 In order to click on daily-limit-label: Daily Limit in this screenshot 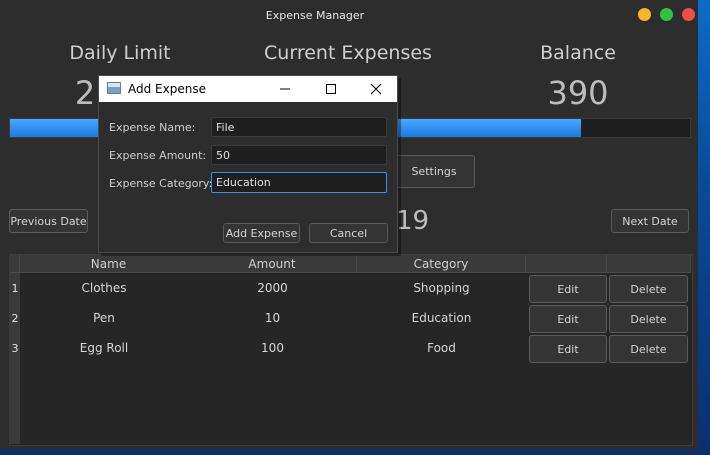, I will do `click(120, 53)`.